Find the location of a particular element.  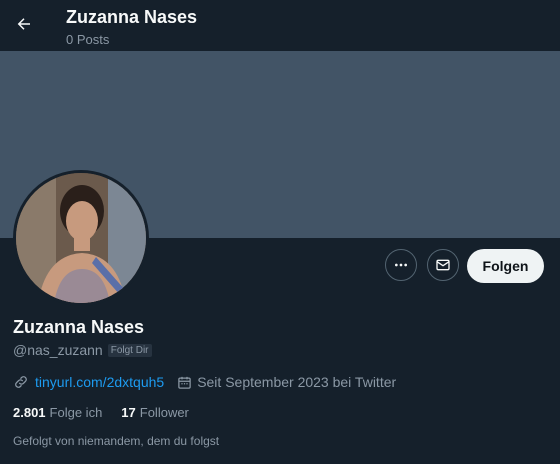

follow-stats: 2.801 Folge ich 17 Follower is located at coordinates (101, 412).